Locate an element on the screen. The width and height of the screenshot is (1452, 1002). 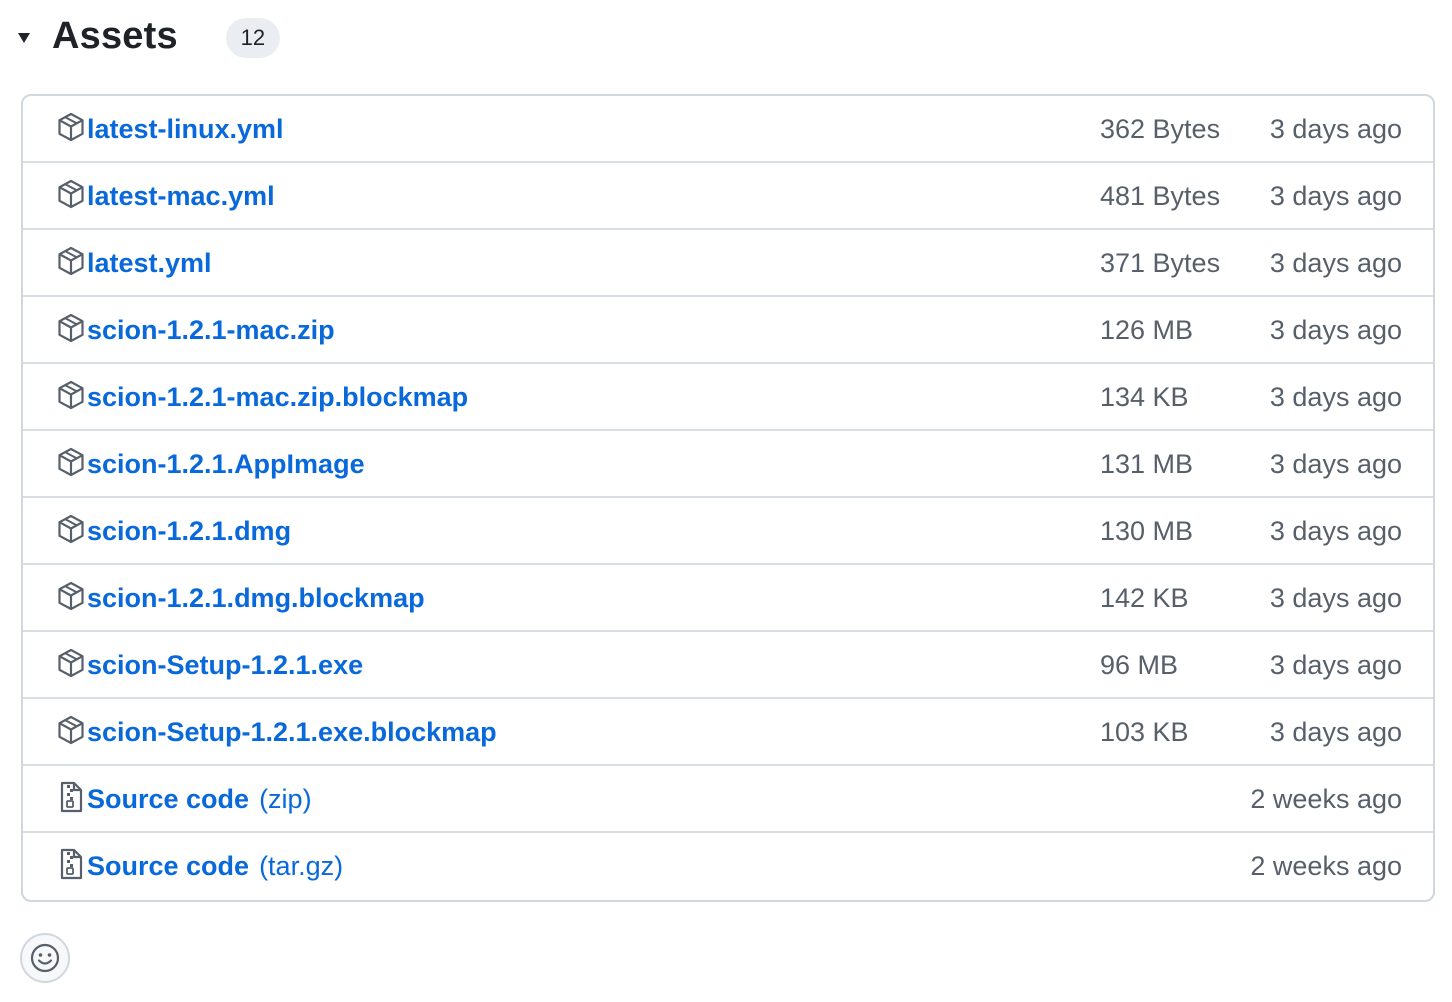
asset-row: scion-1.2.1.AppImage 131 MB 3 days ago is located at coordinates (728, 464).